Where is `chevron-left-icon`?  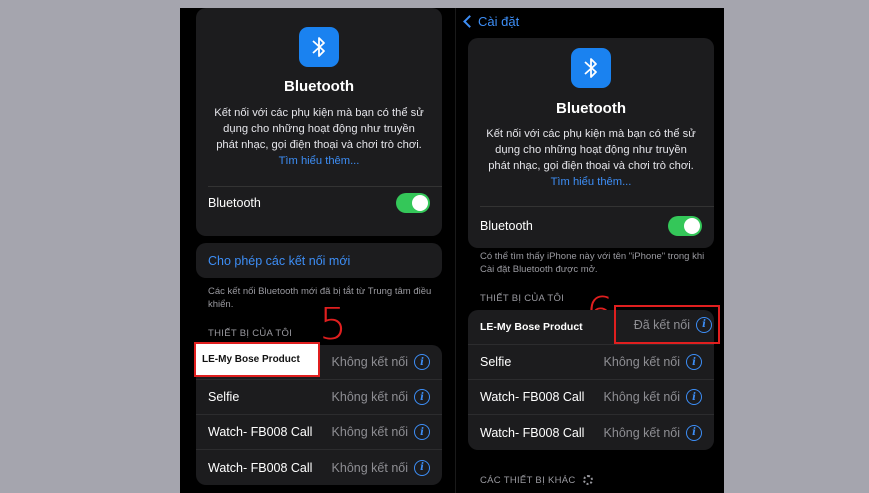 chevron-left-icon is located at coordinates (469, 21).